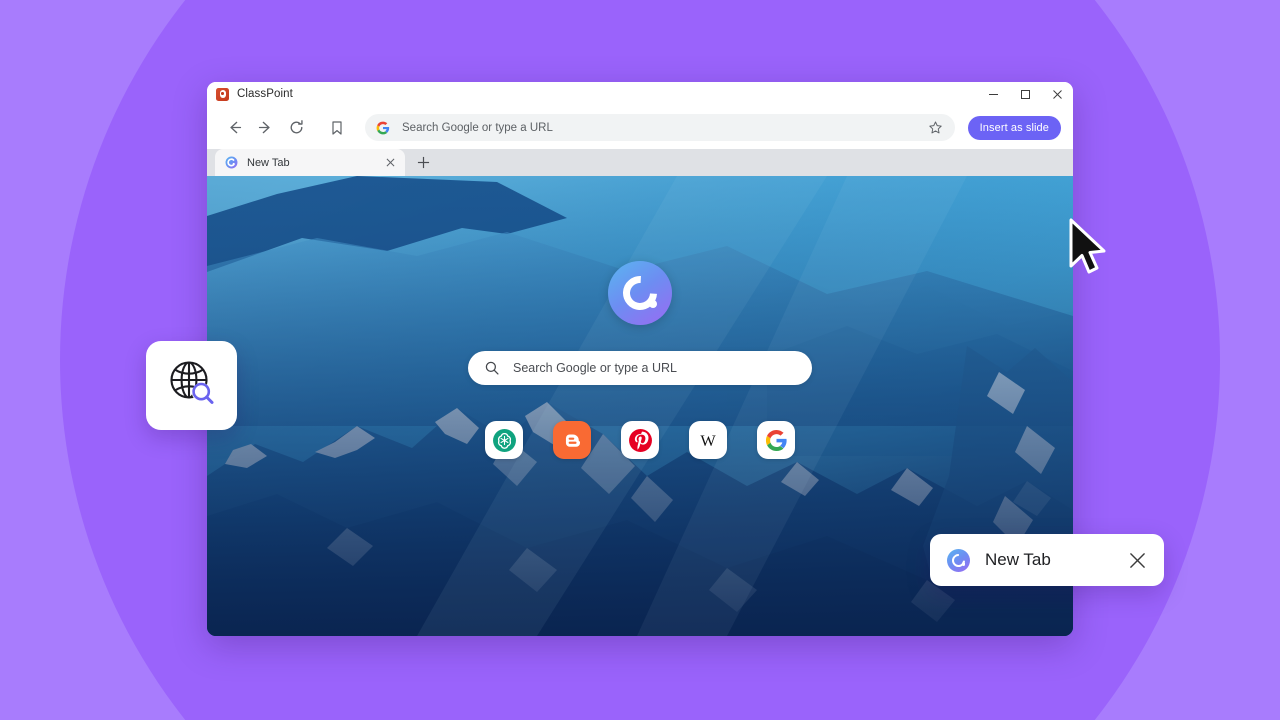  I want to click on app-title: ClassPoint, so click(265, 94).